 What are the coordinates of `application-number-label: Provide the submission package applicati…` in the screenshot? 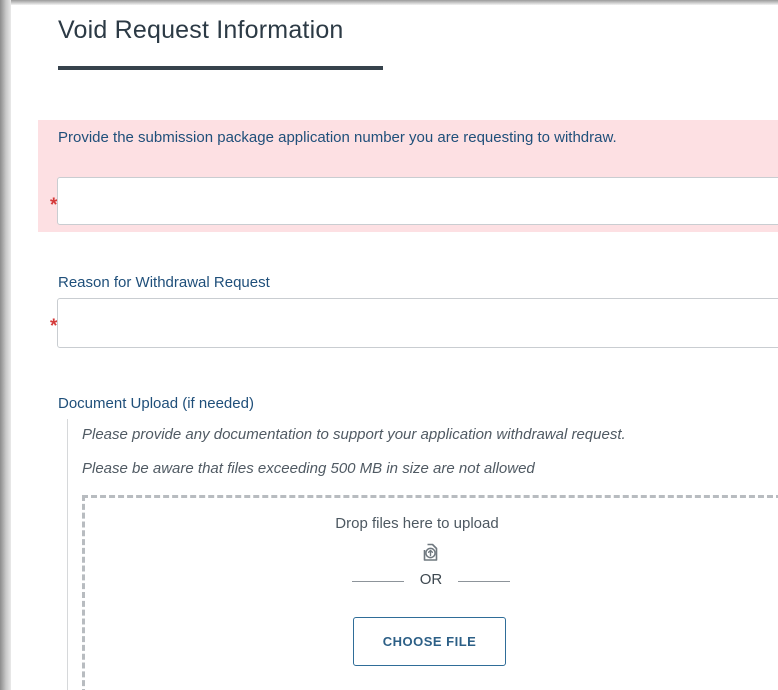 It's located at (337, 137).